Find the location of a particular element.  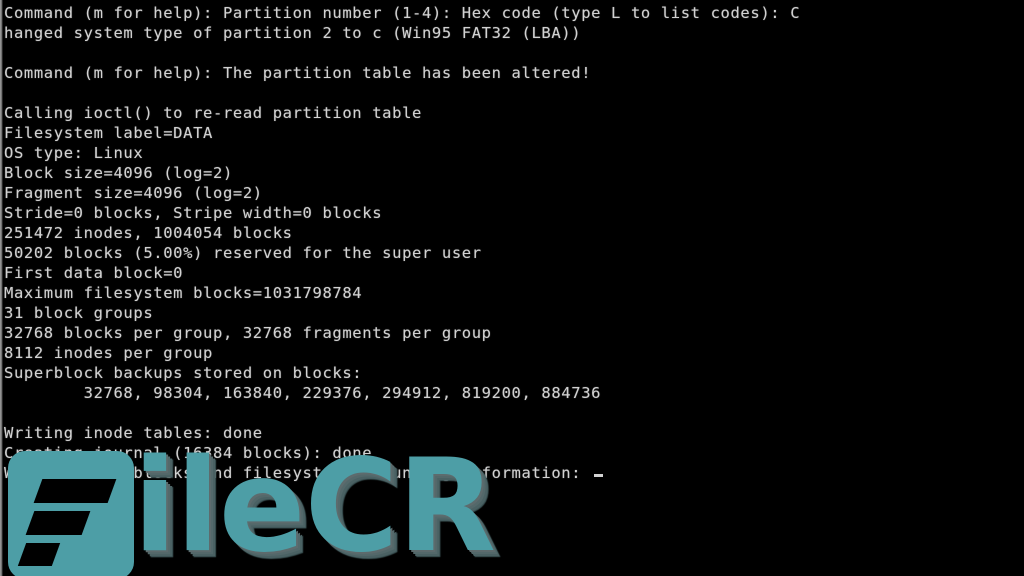

console-line: Block size=4096 (log=2) is located at coordinates (118, 173).